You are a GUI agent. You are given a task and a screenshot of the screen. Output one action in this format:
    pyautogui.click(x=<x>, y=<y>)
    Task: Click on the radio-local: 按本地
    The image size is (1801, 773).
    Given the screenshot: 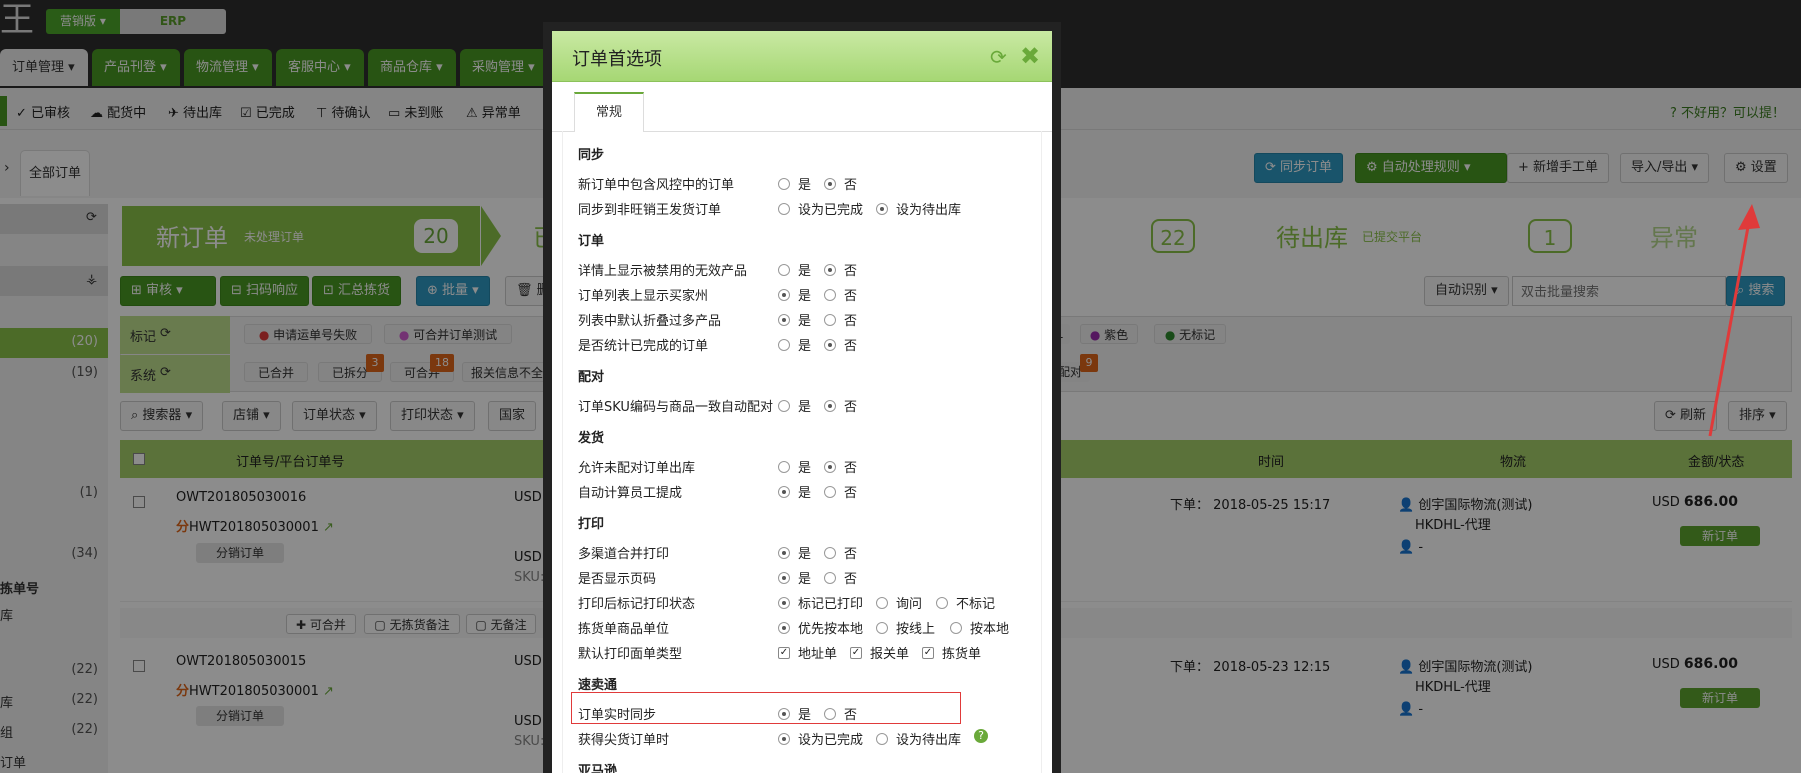 What is the action you would take?
    pyautogui.click(x=979, y=627)
    